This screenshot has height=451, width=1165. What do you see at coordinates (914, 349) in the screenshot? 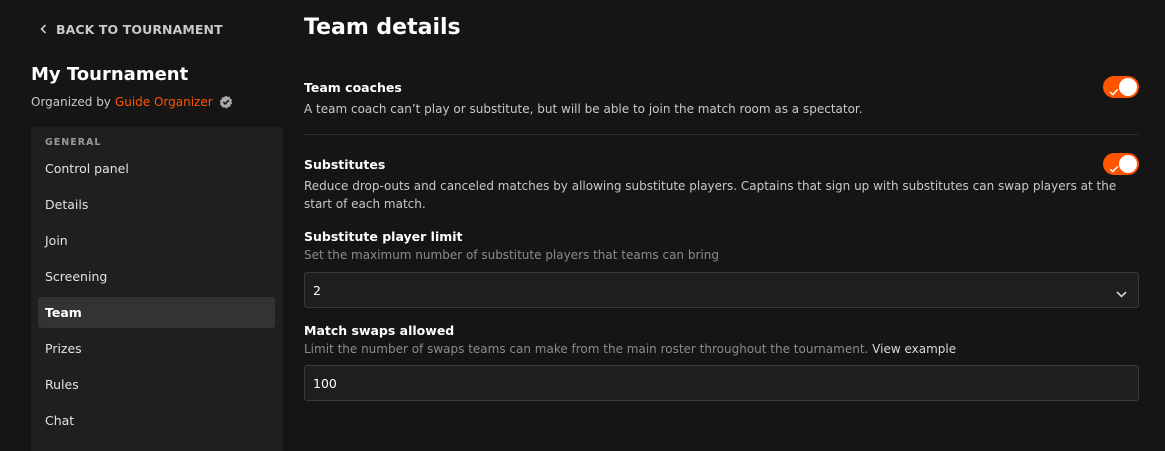
I see `view-example-link: View example` at bounding box center [914, 349].